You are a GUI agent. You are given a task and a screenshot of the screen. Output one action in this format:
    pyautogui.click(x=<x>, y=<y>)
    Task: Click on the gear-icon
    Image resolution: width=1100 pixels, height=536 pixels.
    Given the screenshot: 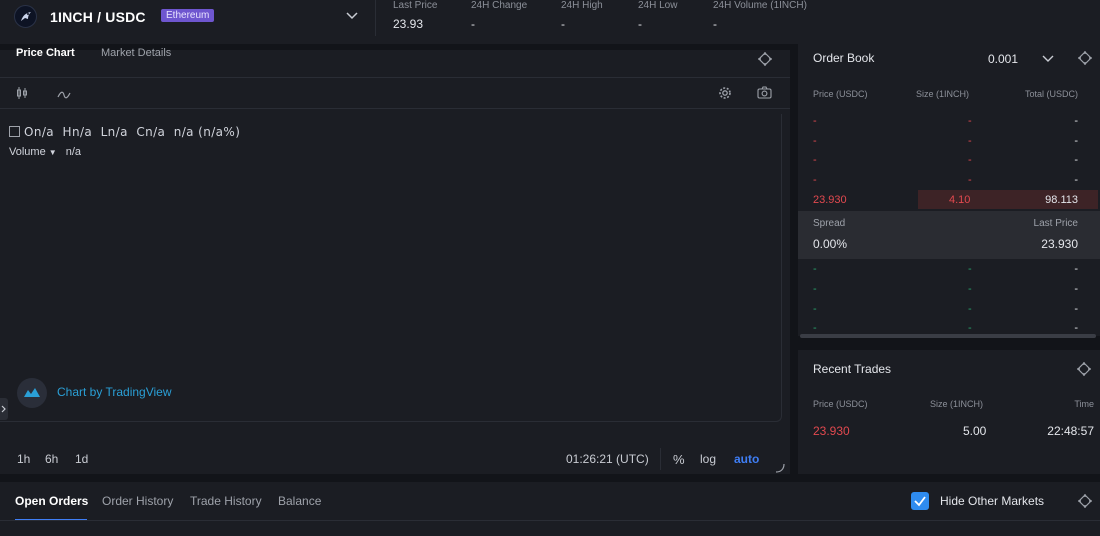 What is the action you would take?
    pyautogui.click(x=725, y=95)
    